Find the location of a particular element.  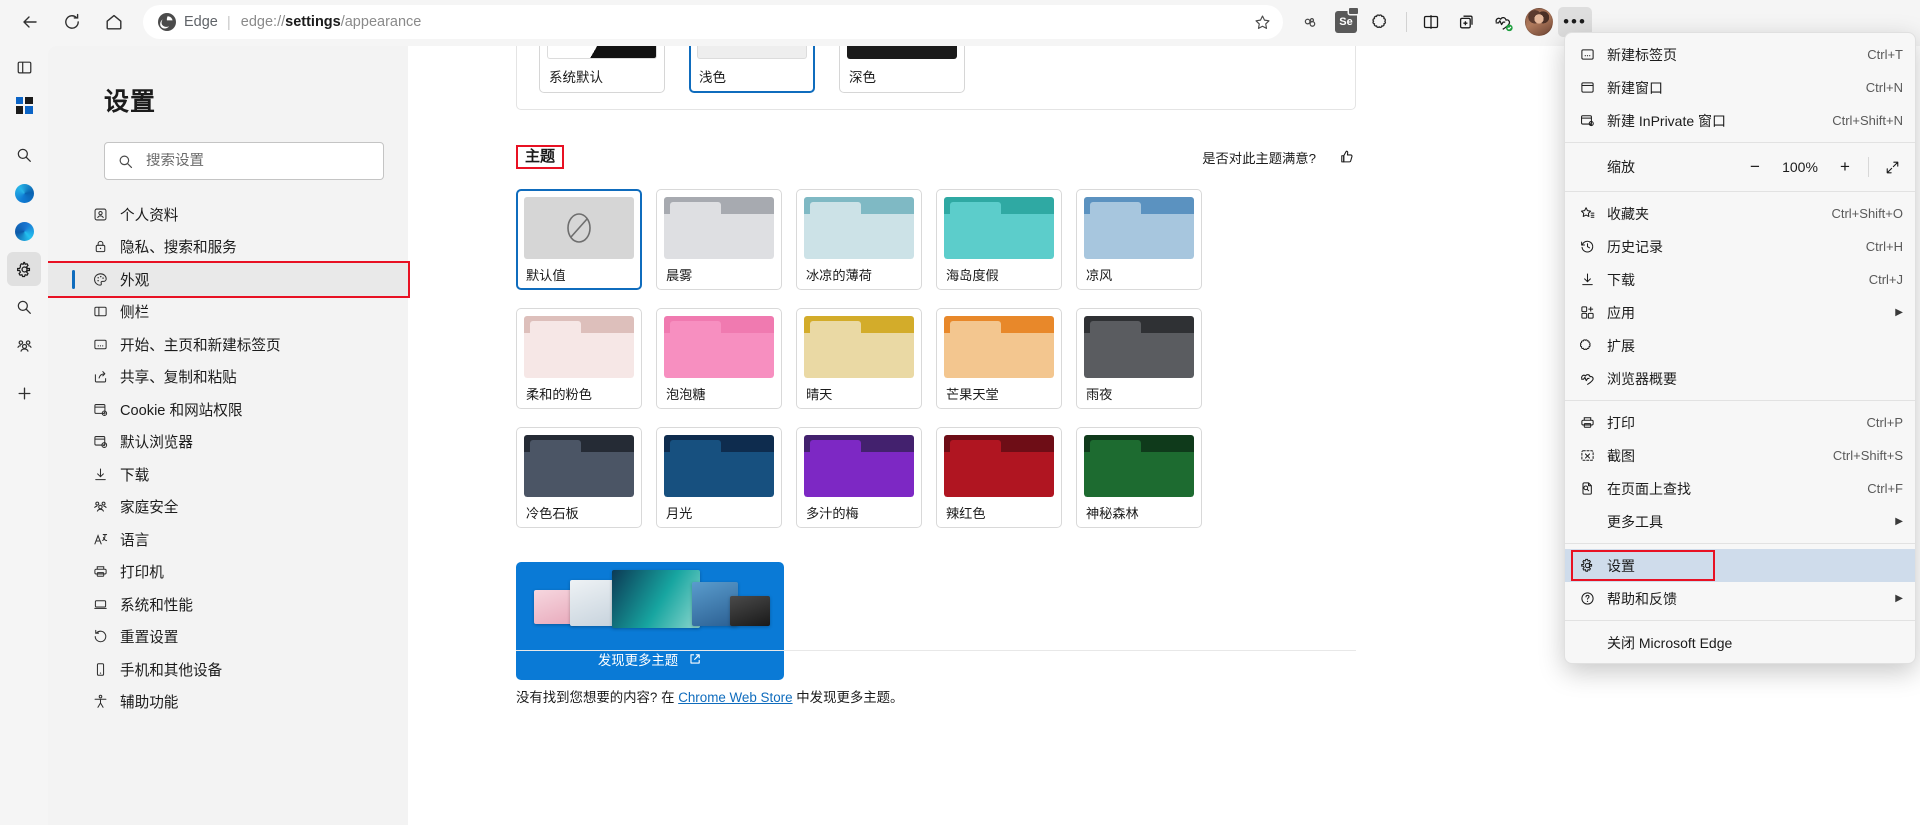

search-alt-icon is located at coordinates (24, 307).